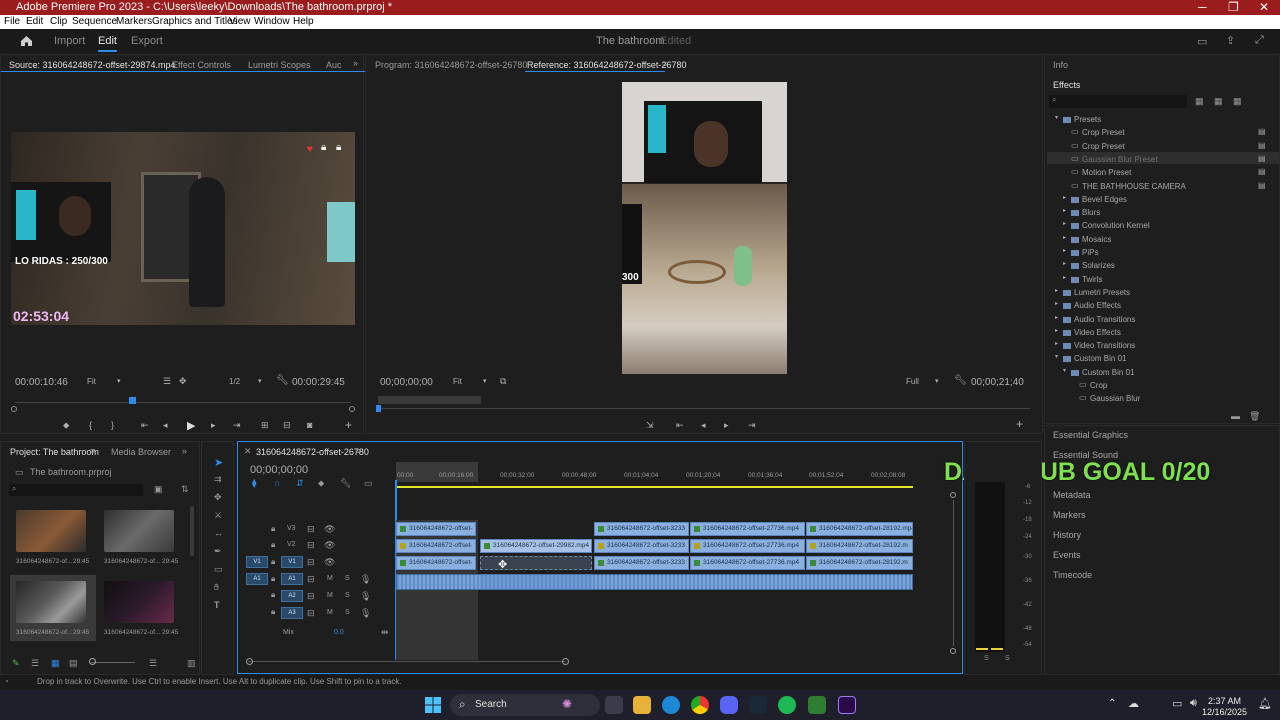  I want to click on eye-icon: 👁︎, so click(329, 545).